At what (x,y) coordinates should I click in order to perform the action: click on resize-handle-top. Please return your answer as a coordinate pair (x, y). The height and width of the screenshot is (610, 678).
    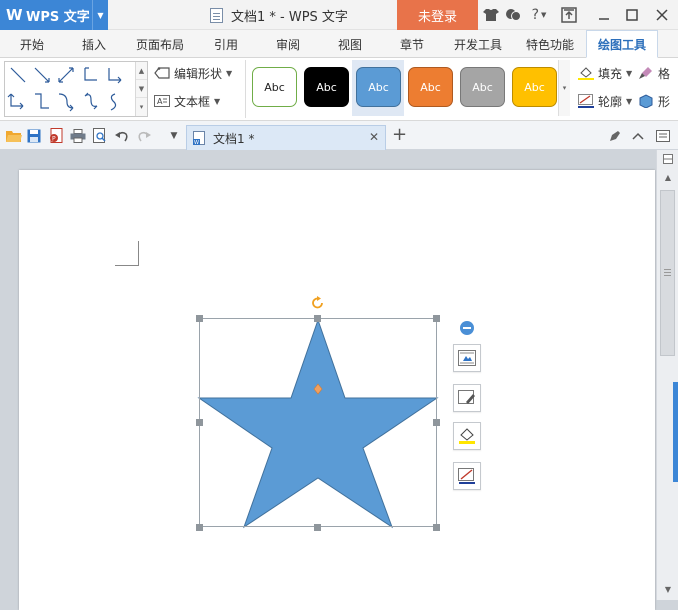
    Looking at the image, I should click on (317, 318).